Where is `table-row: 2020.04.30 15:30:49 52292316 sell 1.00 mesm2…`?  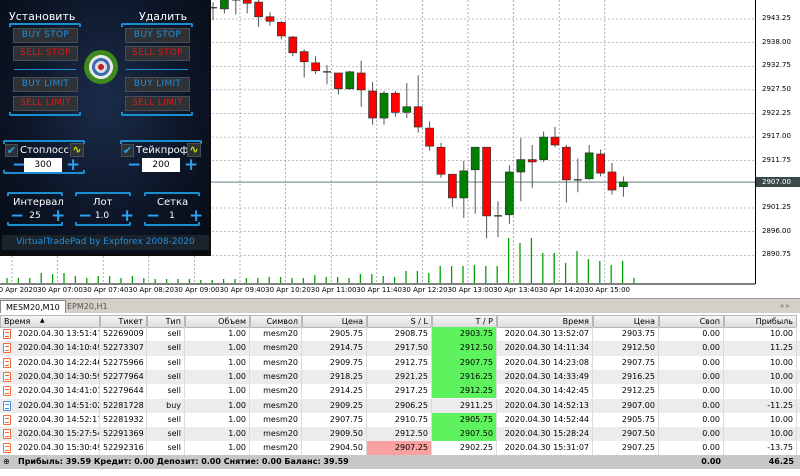 table-row: 2020.04.30 15:30:49 52292316 sell 1.00 mesm2… is located at coordinates (400, 448).